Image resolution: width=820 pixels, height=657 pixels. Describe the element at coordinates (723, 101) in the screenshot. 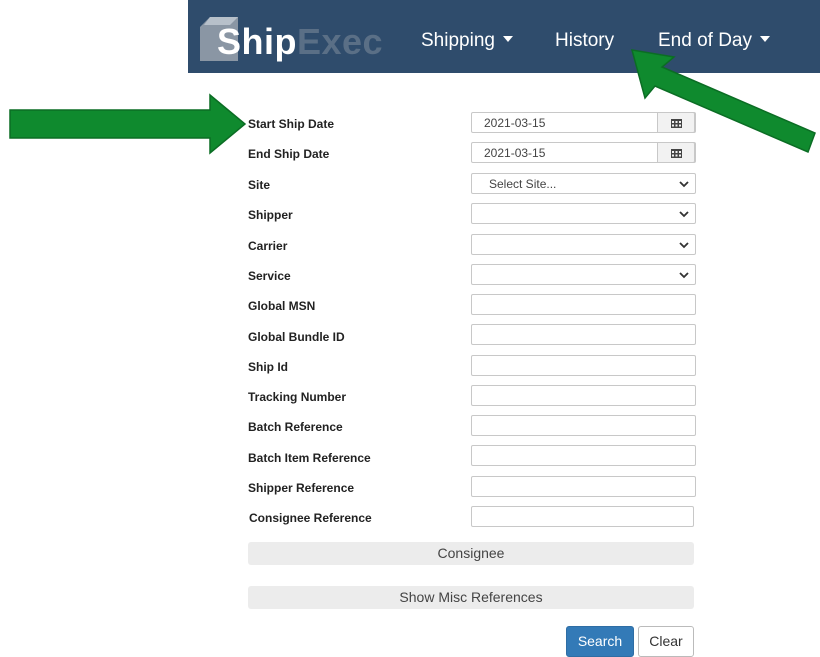

I see `up-left-arrow-icon` at that location.